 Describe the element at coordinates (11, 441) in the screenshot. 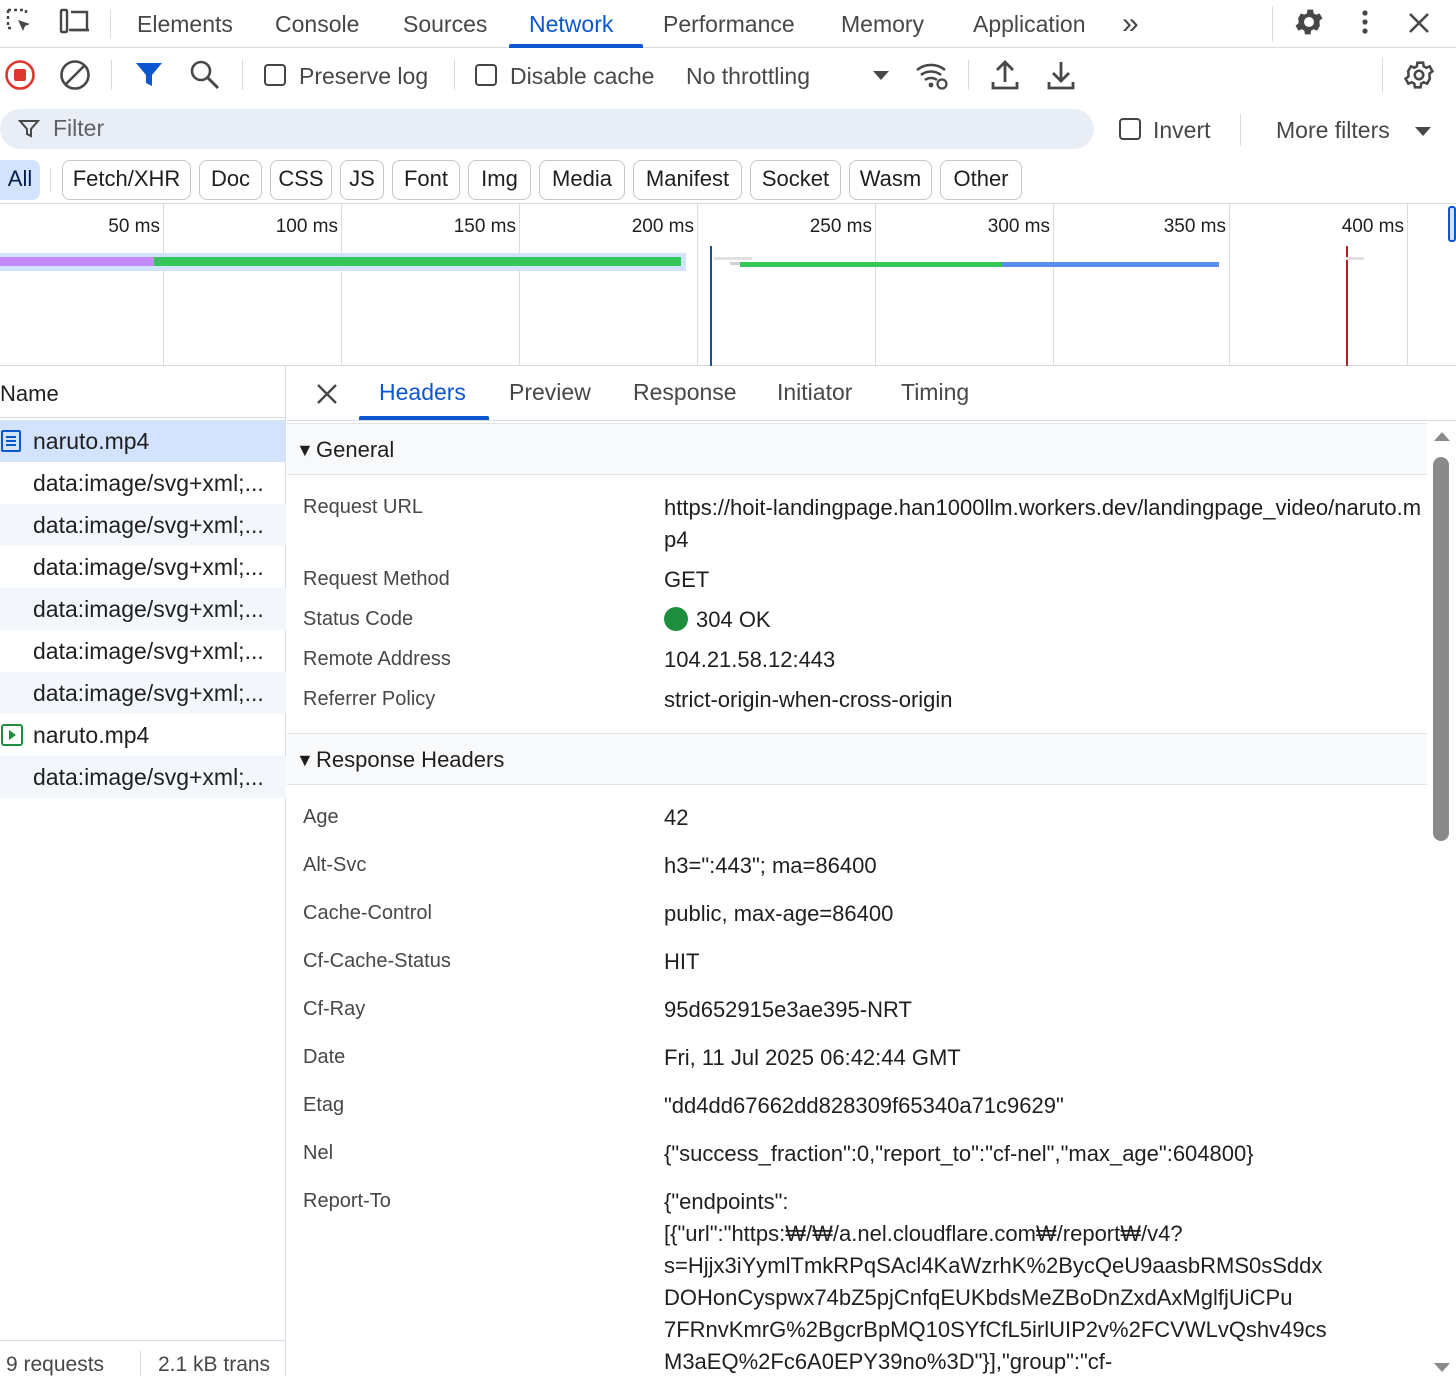

I see `document-icon` at that location.